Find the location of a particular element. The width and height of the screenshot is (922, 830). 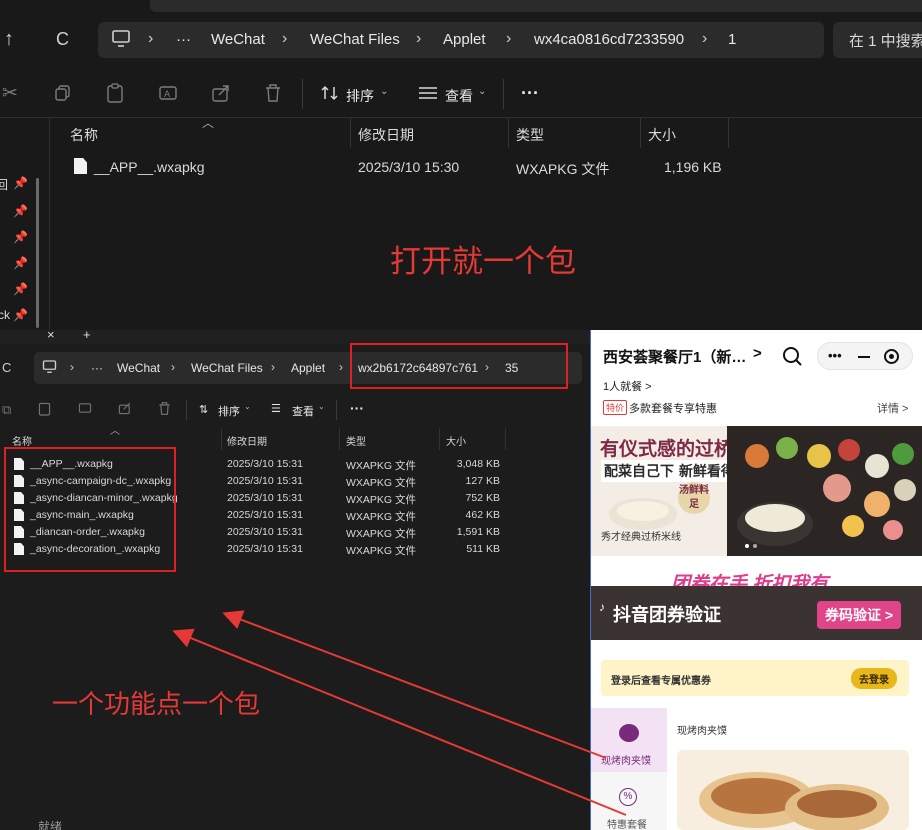

file-size: 127 KB is located at coordinates (482, 481).